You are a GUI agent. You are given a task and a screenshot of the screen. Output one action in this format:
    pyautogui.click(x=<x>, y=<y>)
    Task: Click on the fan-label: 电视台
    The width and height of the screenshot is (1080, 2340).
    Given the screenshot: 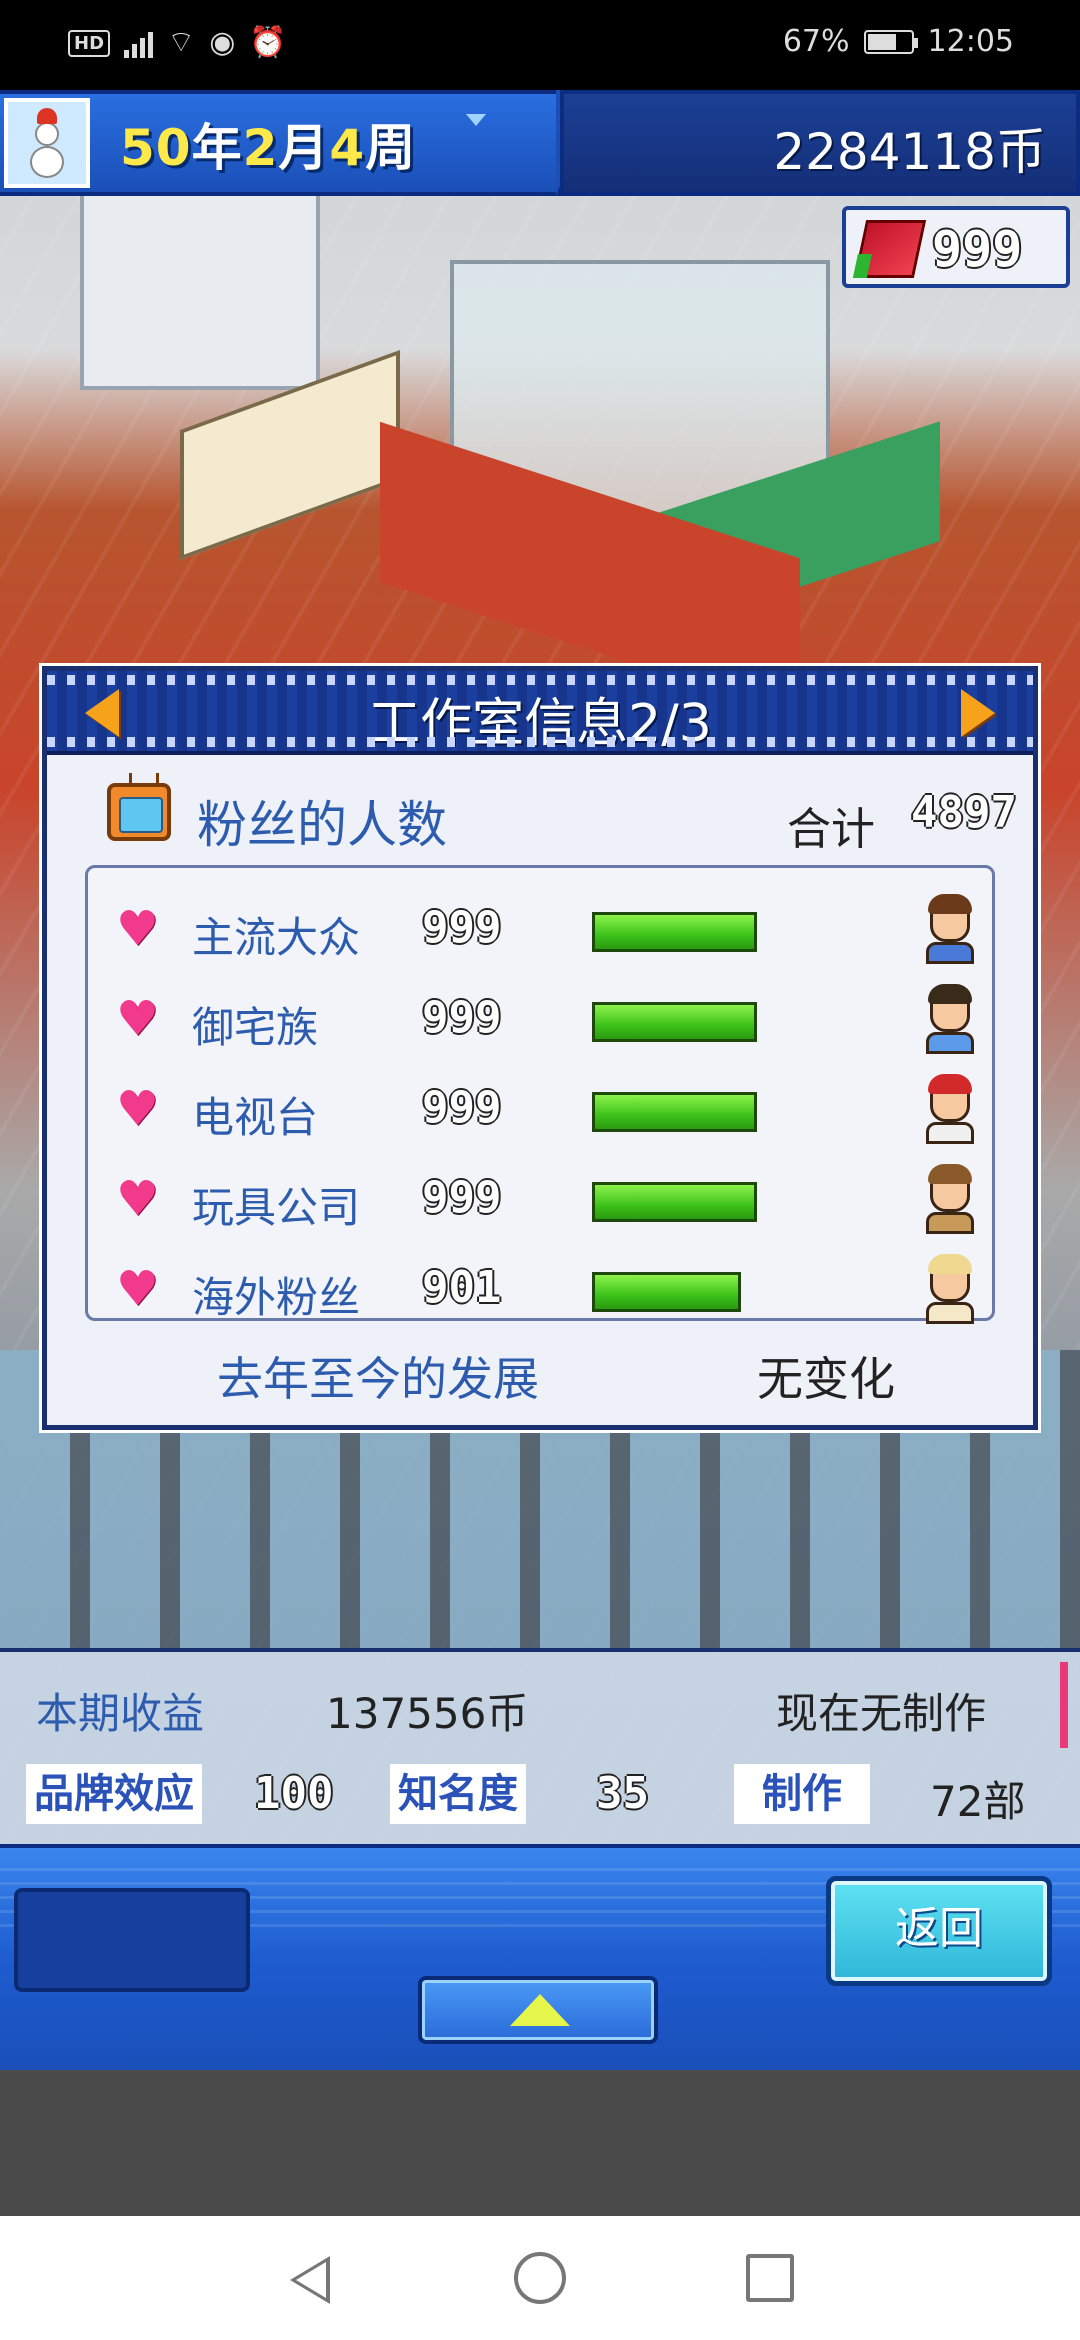 What is the action you would take?
    pyautogui.click(x=255, y=1117)
    